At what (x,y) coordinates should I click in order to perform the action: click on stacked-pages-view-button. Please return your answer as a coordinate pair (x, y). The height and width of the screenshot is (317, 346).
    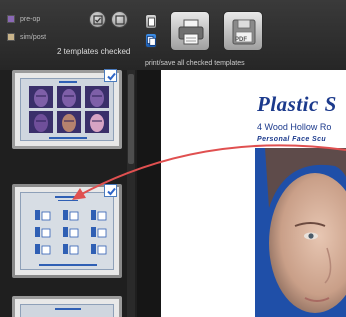
    Looking at the image, I should click on (151, 40).